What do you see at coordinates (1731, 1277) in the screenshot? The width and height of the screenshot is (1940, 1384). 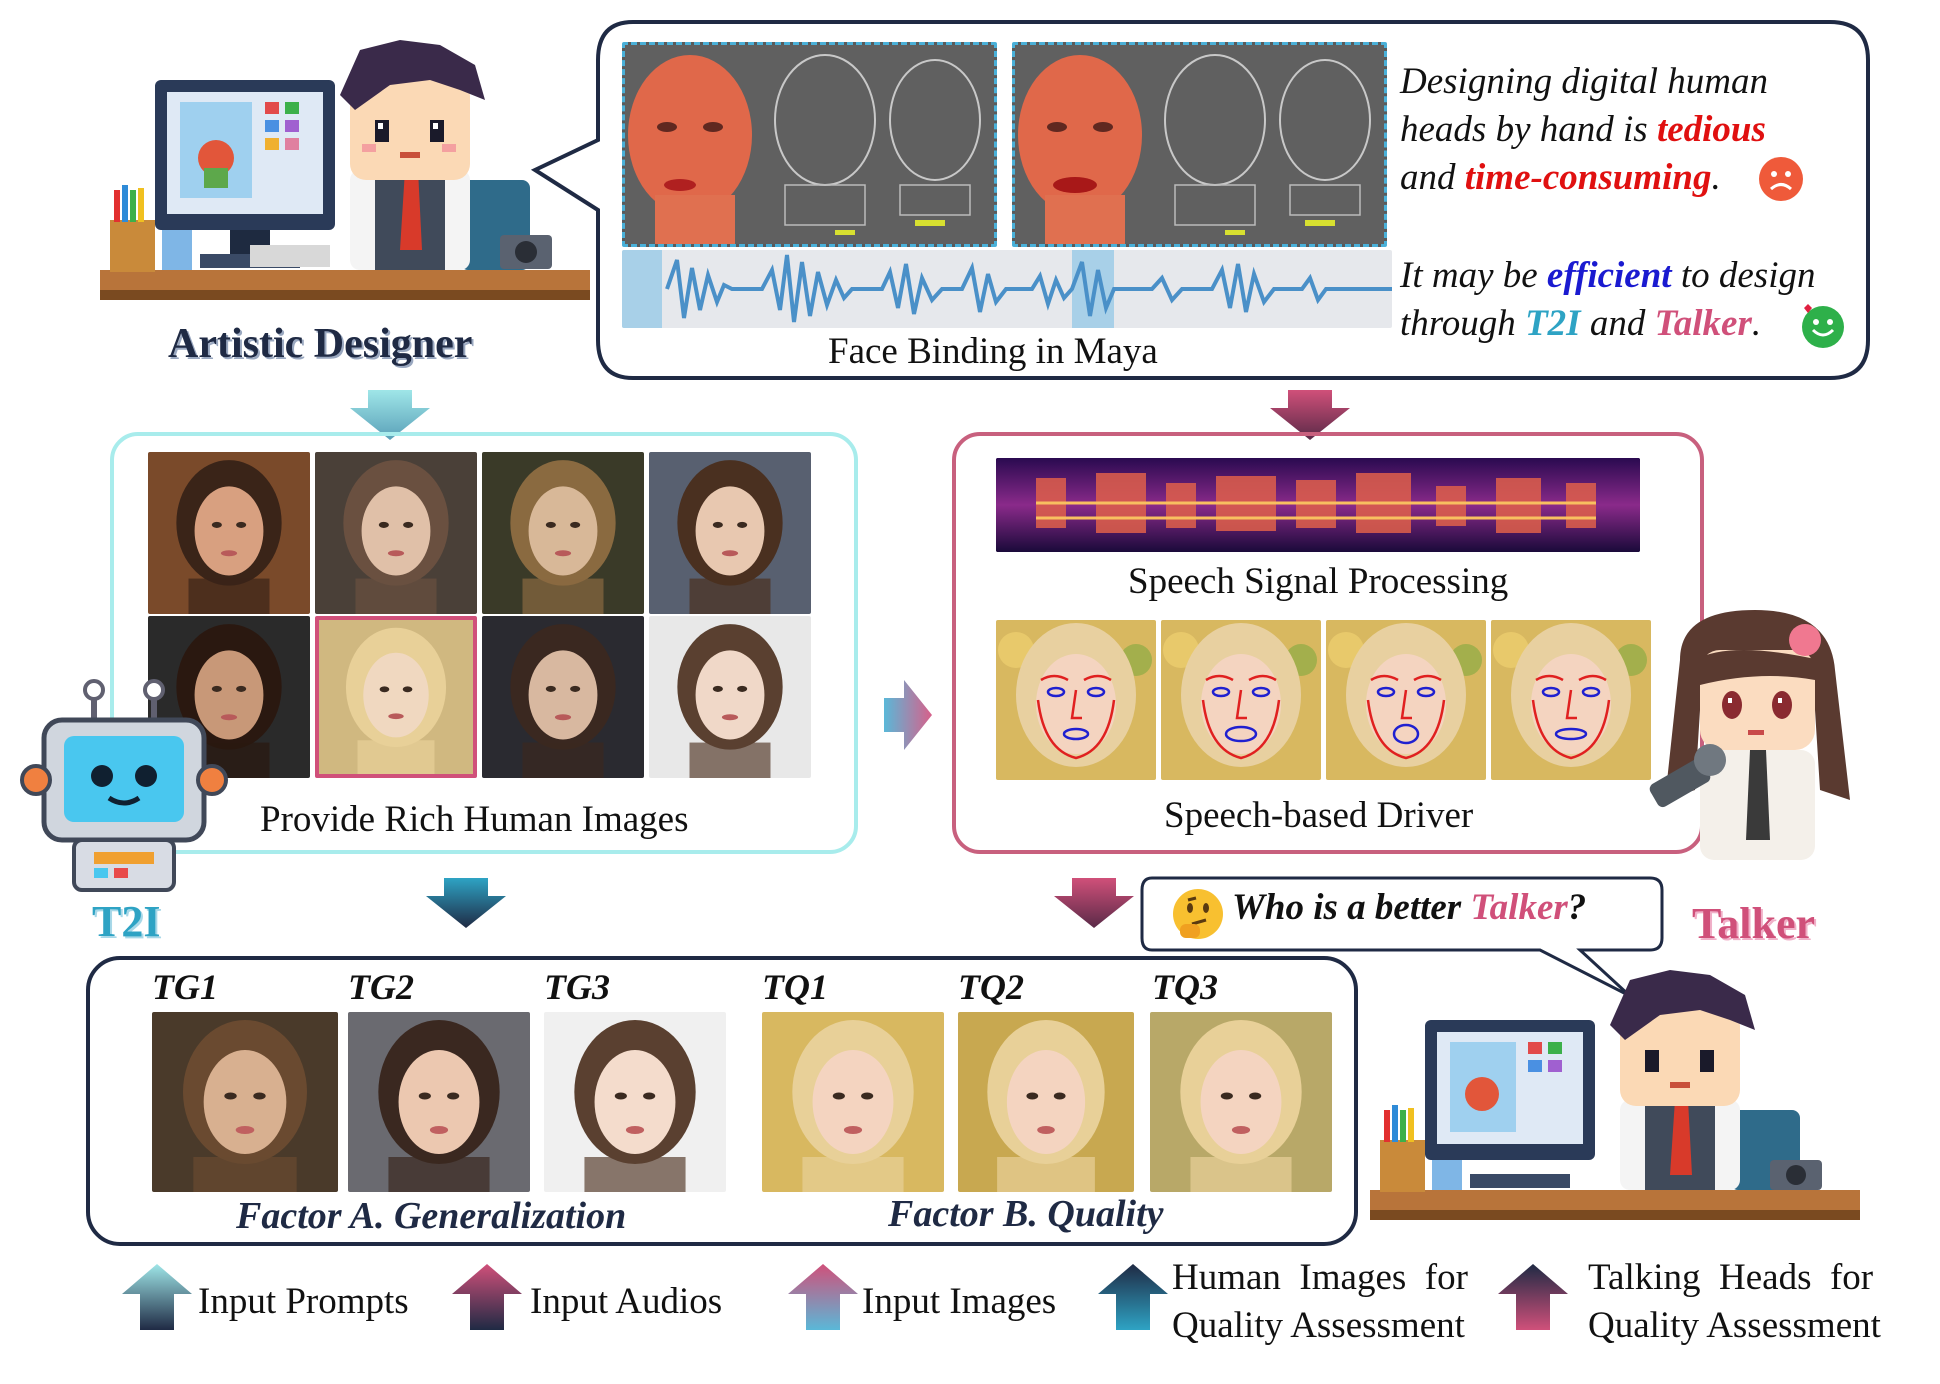 I see `legend-talking-heads-1: Talking Heads for` at bounding box center [1731, 1277].